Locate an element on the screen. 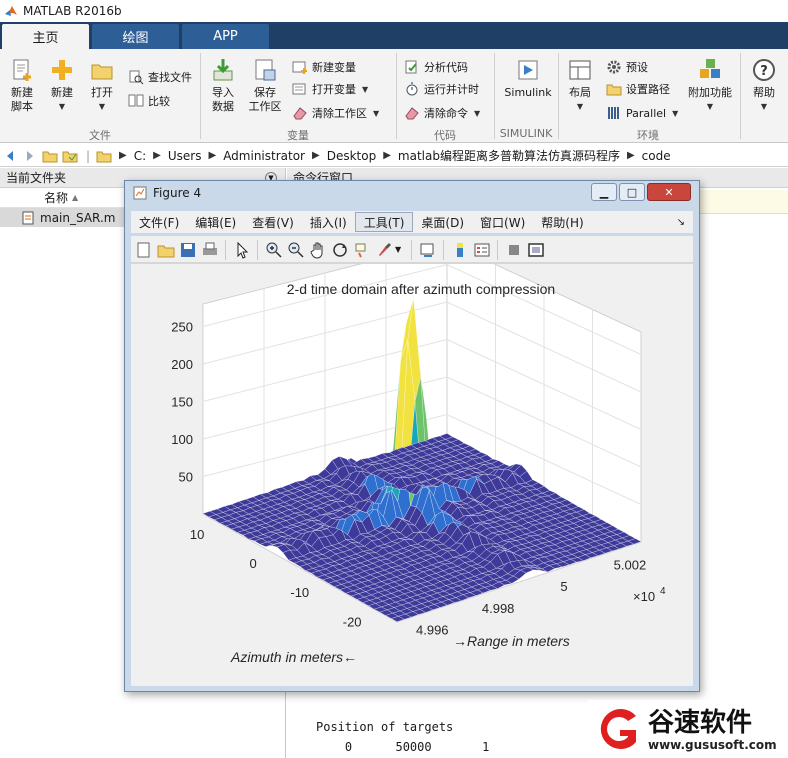  parallel-button: Parallel ▼ is located at coordinates (642, 113).